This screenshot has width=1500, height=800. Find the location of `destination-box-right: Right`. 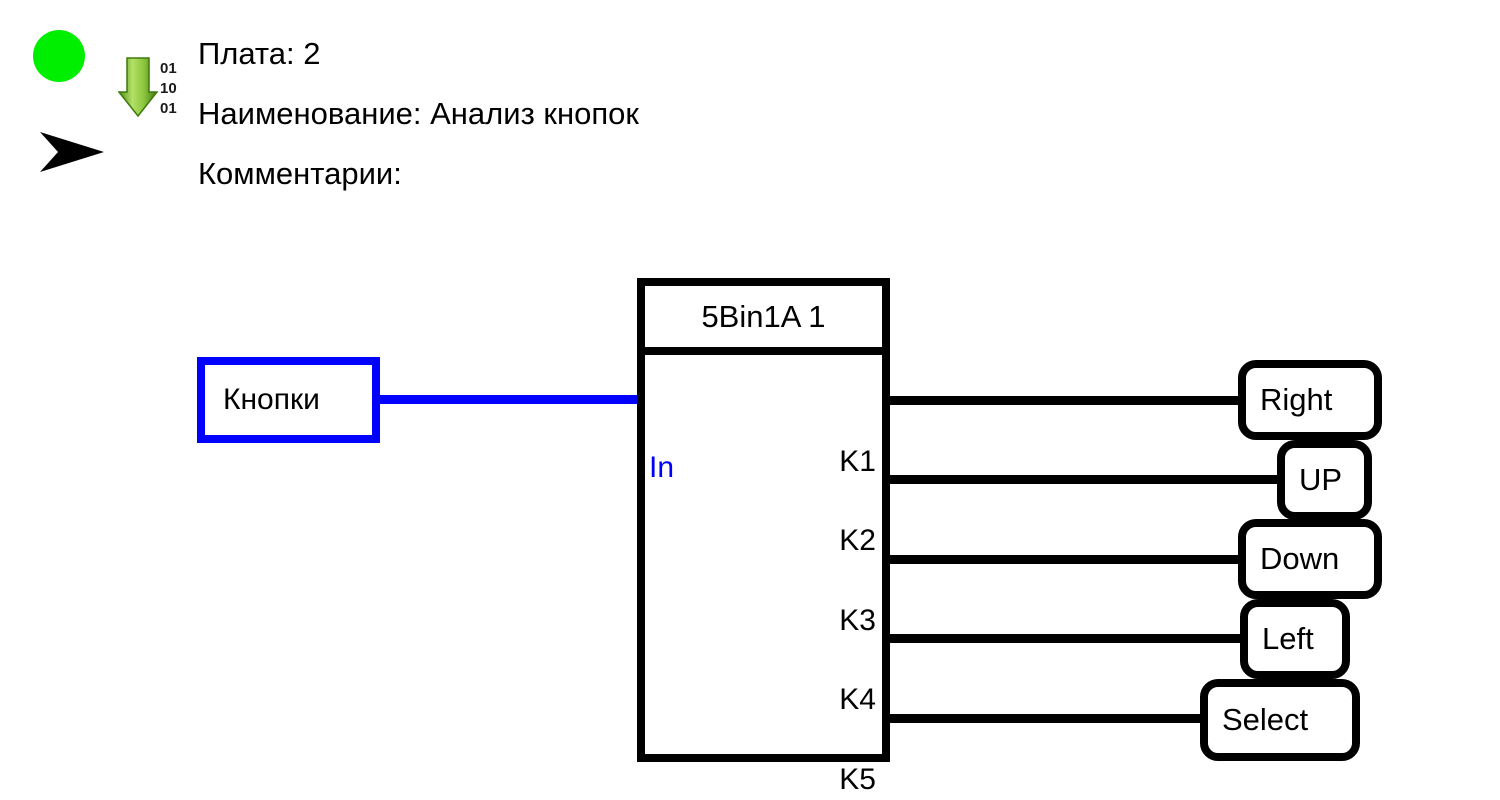

destination-box-right: Right is located at coordinates (1310, 400).